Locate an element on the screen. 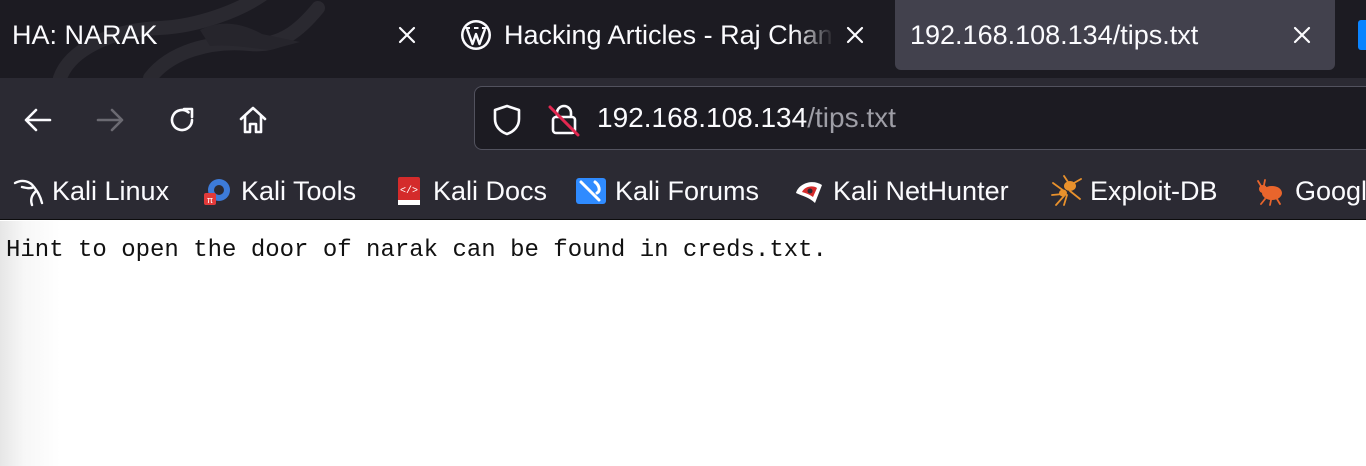  home-icon is located at coordinates (253, 120).